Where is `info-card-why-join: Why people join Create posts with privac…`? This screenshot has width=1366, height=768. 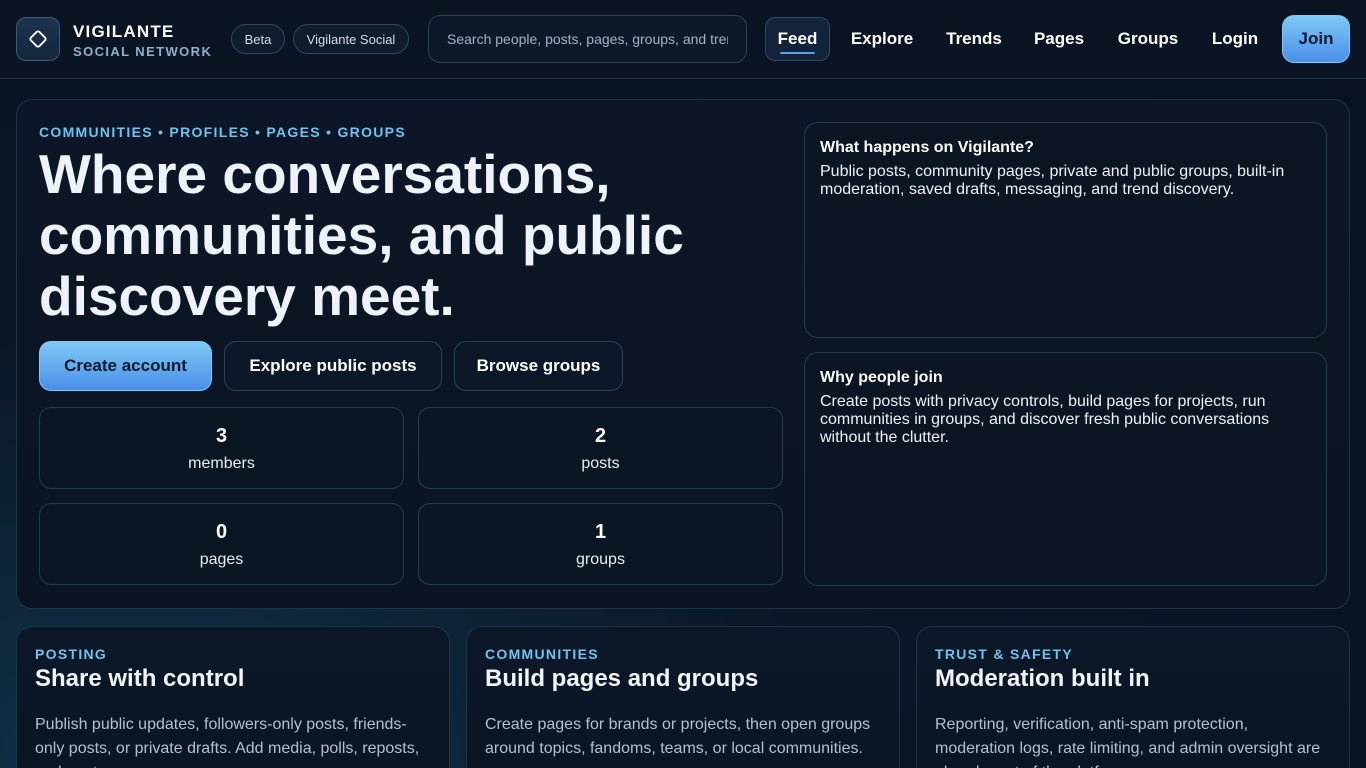
info-card-why-join: Why people join Create posts with privac… is located at coordinates (1065, 469).